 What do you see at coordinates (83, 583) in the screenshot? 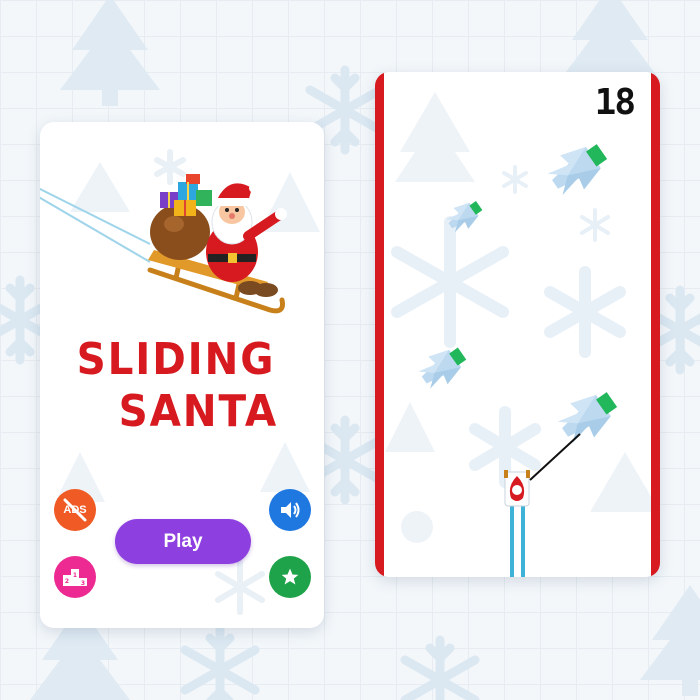
I see `svg-text: 3` at bounding box center [83, 583].